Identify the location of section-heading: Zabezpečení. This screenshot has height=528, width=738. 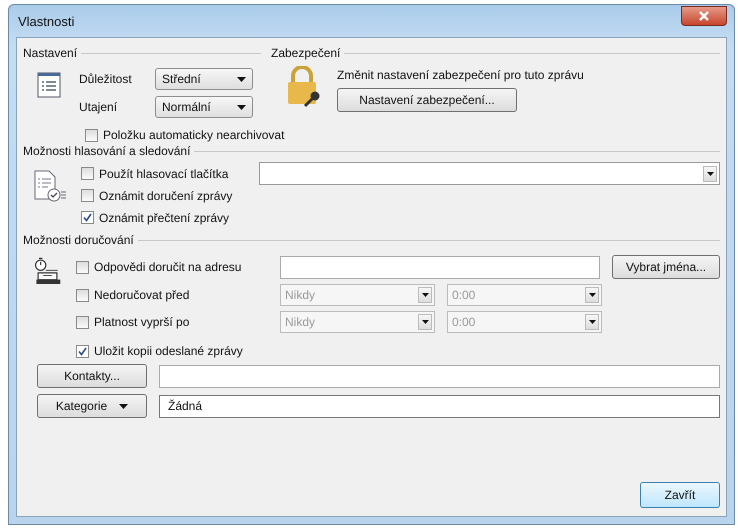
(305, 53).